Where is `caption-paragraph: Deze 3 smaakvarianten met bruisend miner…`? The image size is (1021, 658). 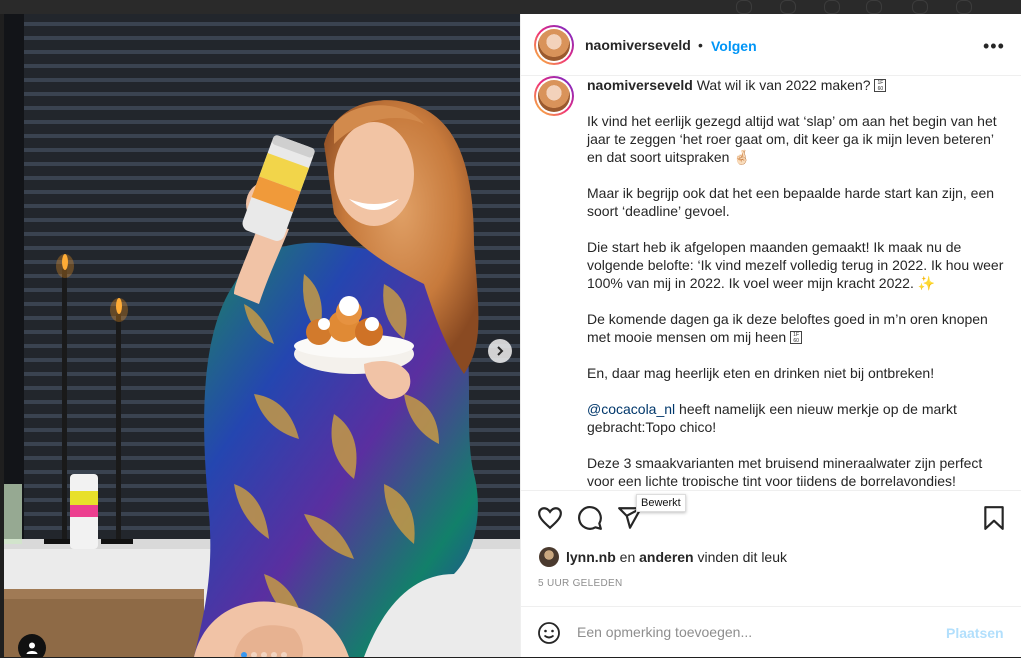 caption-paragraph: Deze 3 smaakvarianten met bruisend miner… is located at coordinates (785, 470).